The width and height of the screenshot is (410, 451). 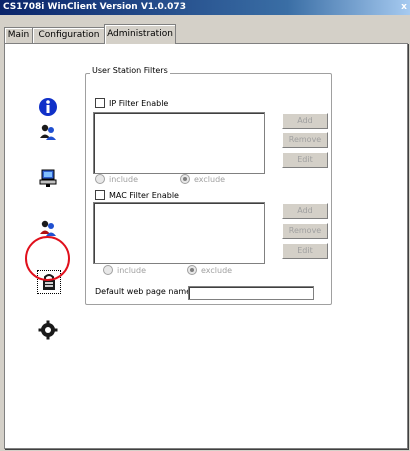 I want to click on mac-include-radio-dot, so click(x=108, y=270).